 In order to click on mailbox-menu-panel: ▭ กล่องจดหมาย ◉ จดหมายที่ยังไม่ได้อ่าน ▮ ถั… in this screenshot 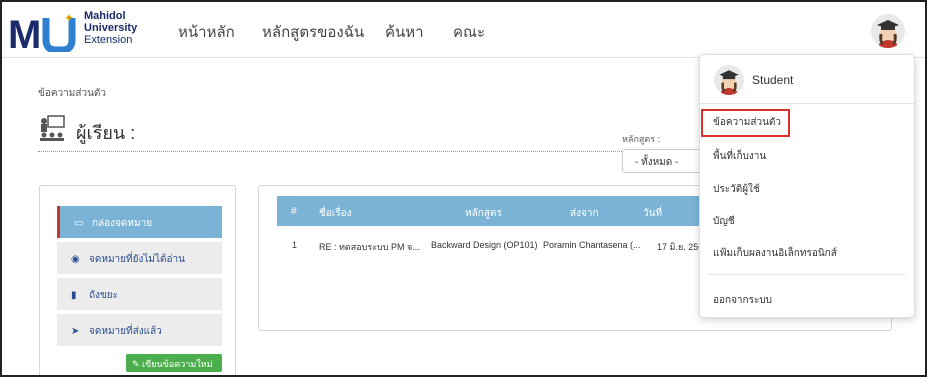, I will do `click(137, 280)`.